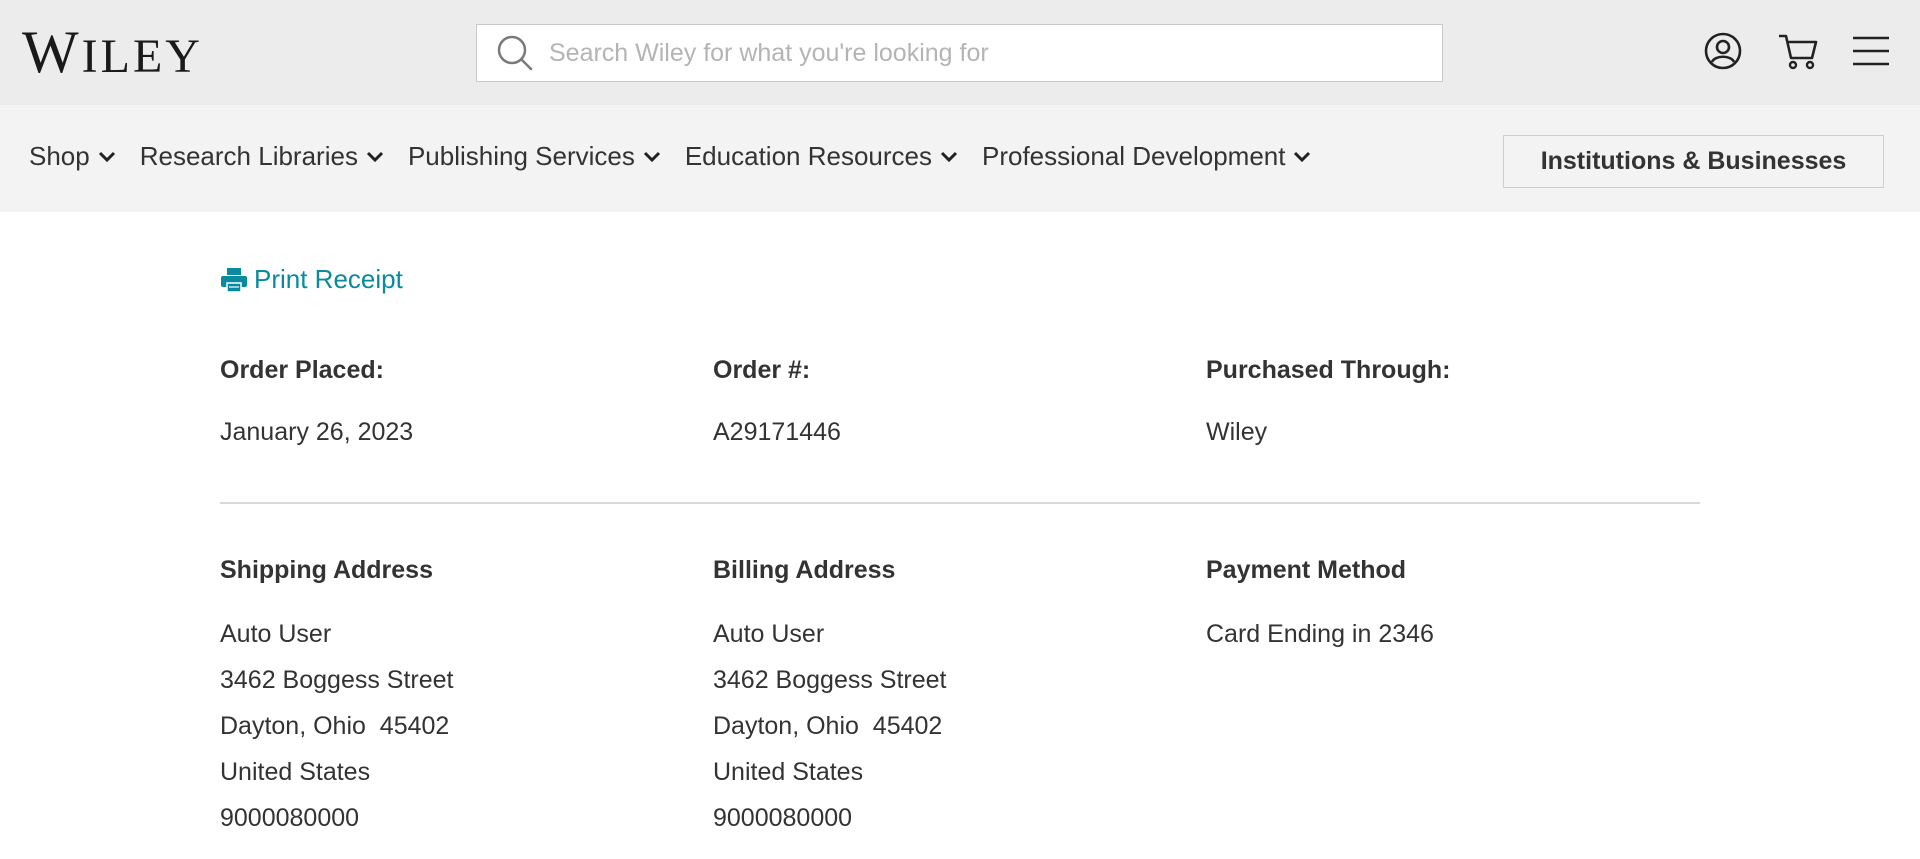  What do you see at coordinates (1306, 570) in the screenshot?
I see `payment-method-label: Payment Method` at bounding box center [1306, 570].